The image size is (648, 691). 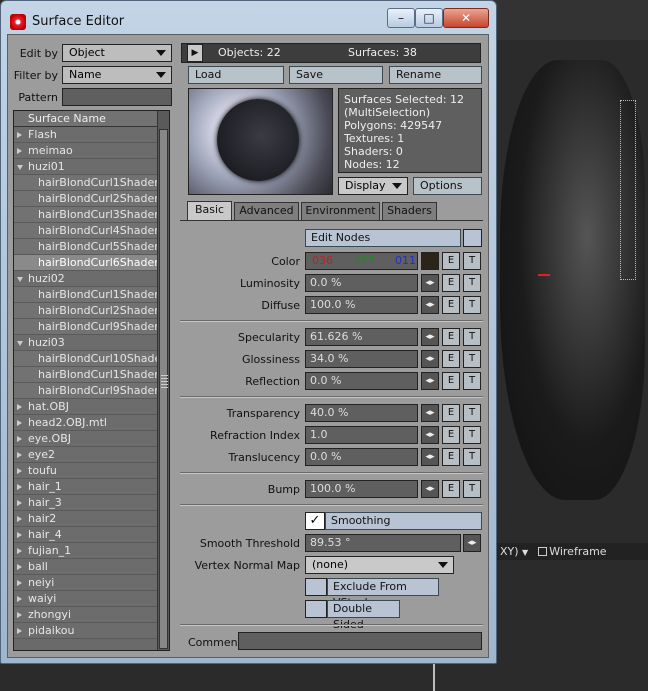 I want to click on load-button: Load, so click(x=236, y=75).